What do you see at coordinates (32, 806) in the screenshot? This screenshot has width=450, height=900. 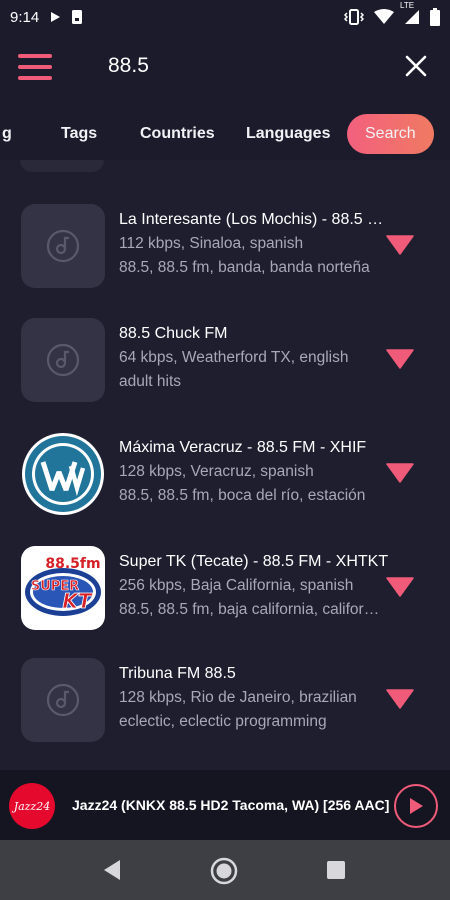 I see `station-logo: Jazz24` at bounding box center [32, 806].